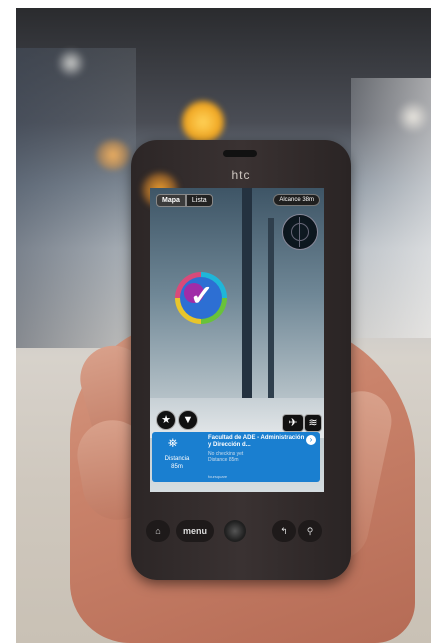 Image resolution: width=431 pixels, height=643 pixels. I want to click on filter-icon: ▼, so click(188, 420).